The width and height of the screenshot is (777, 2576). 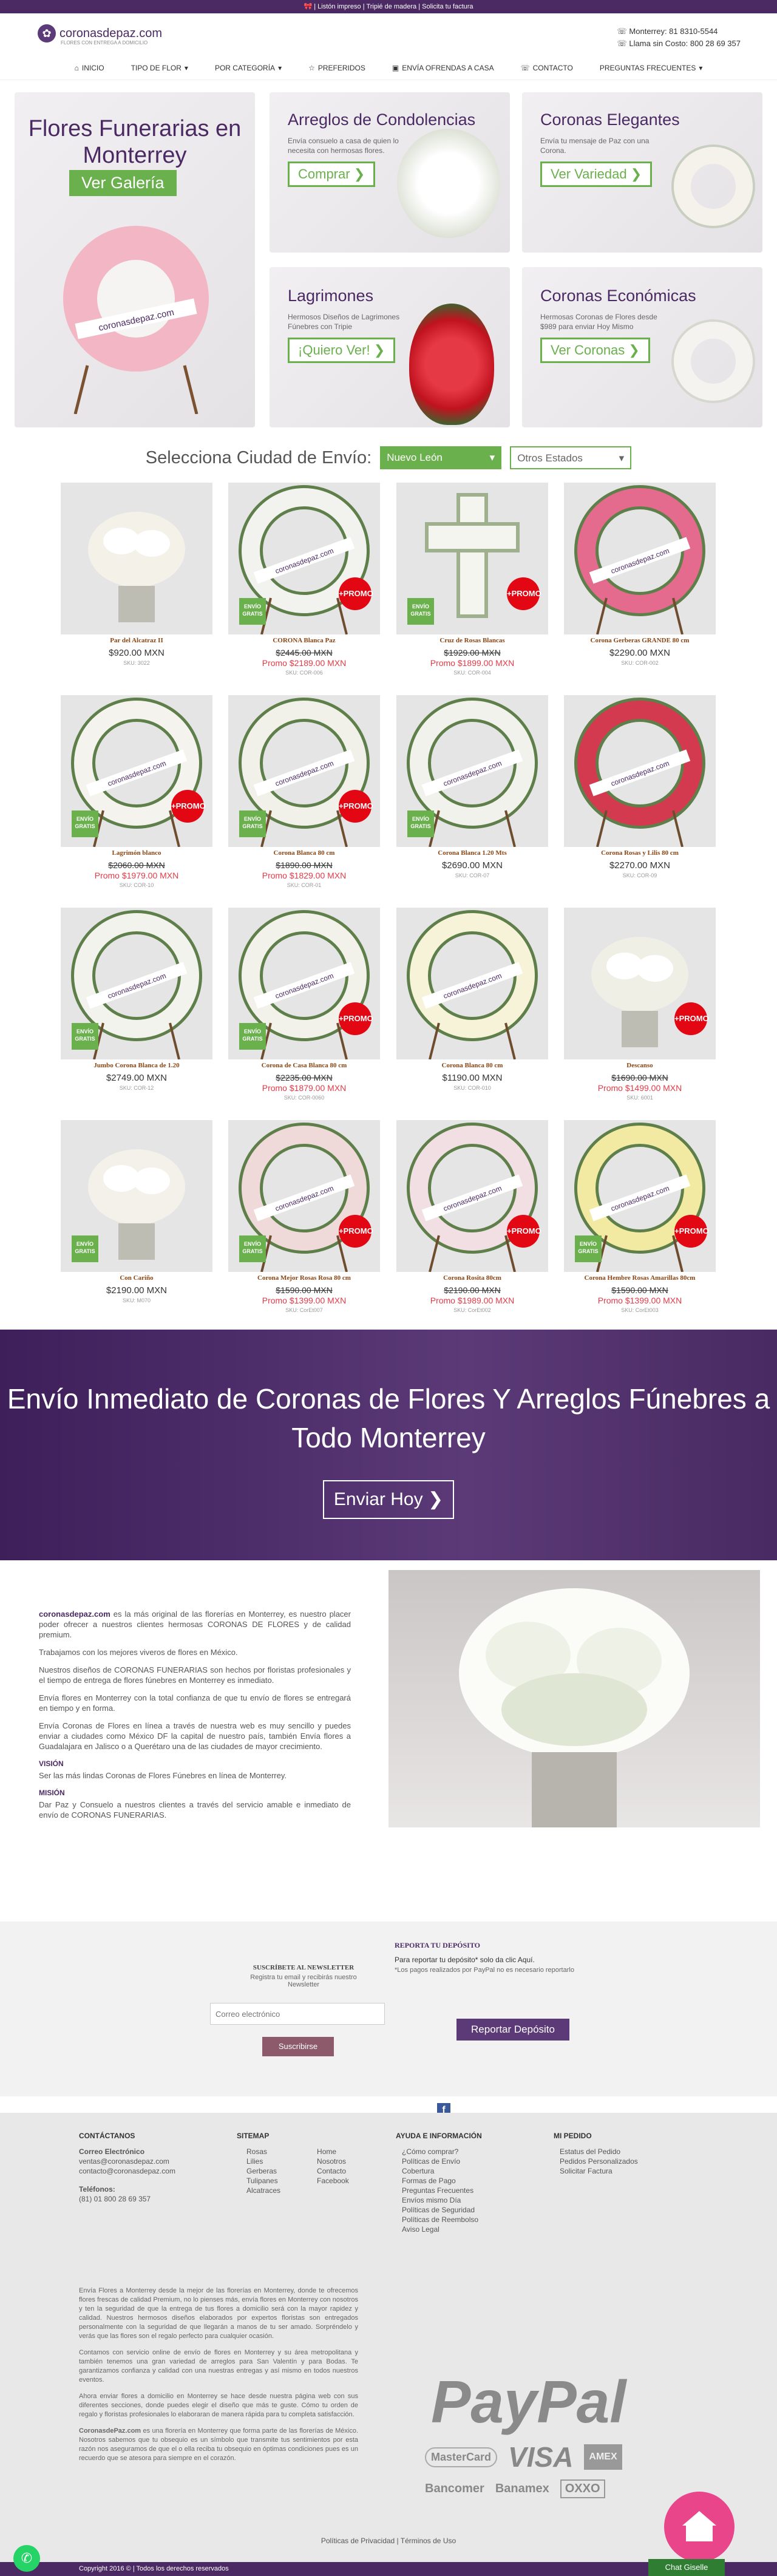 What do you see at coordinates (472, 1278) in the screenshot?
I see `product-name: Corona Rosita 80cm` at bounding box center [472, 1278].